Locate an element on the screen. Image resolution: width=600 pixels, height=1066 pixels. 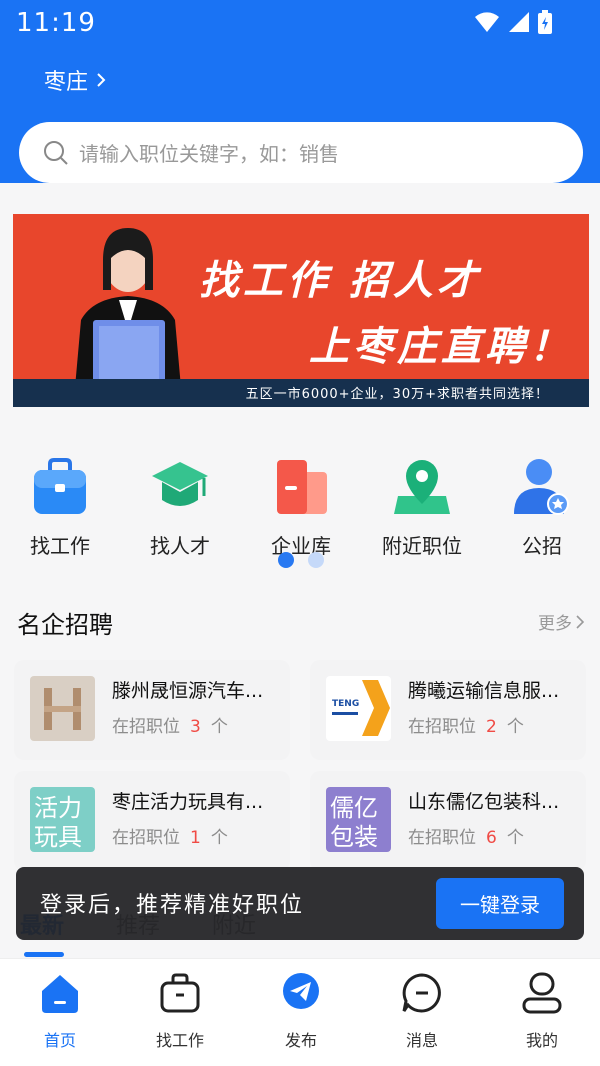
nav-item-publish: 发布 is located at coordinates (301, 1011).